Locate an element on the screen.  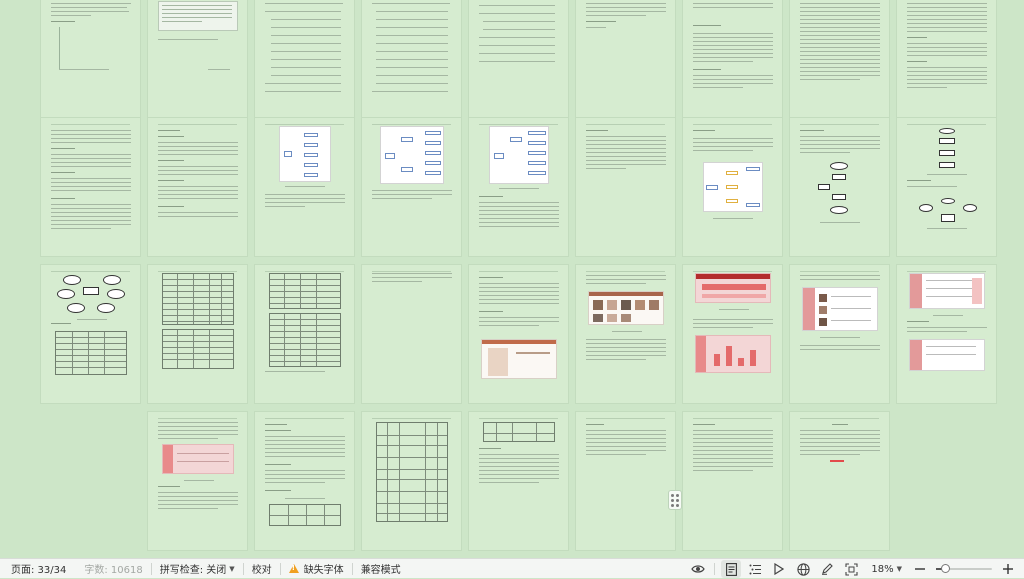
proofread-label: 校对 is located at coordinates (261, 570).